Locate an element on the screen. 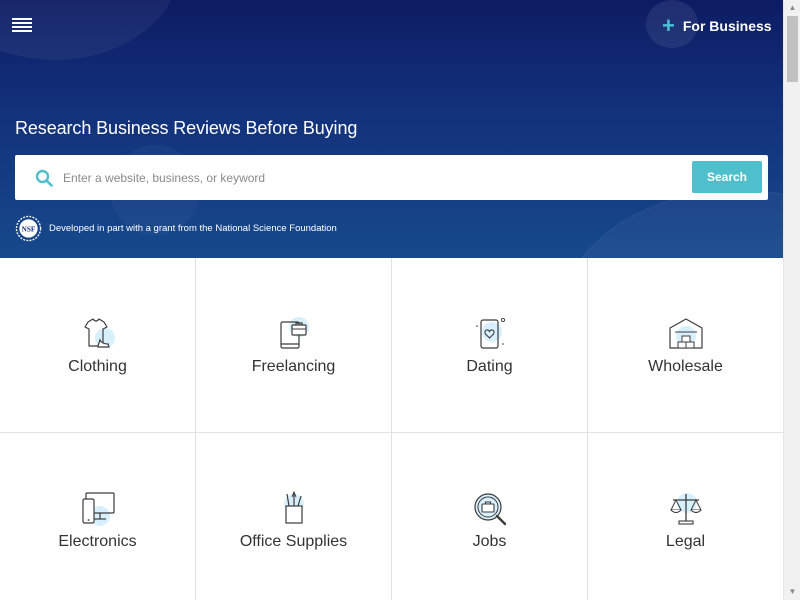 The height and width of the screenshot is (600, 800). hamburger-menu-icon is located at coordinates (22, 26).